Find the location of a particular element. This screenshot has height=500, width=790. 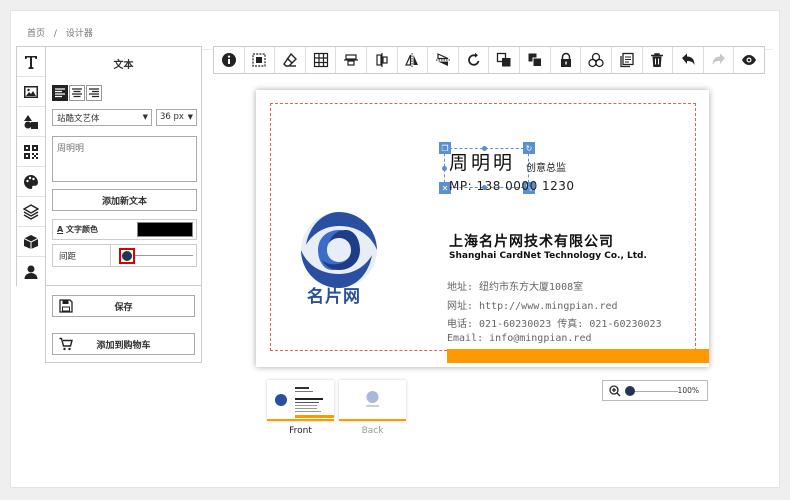

text-panel: 文本 站酷文艺体 ▼ 36 px ▼ 周明明 添加新文本 A 文字颜色 间距 is located at coordinates (123, 166).